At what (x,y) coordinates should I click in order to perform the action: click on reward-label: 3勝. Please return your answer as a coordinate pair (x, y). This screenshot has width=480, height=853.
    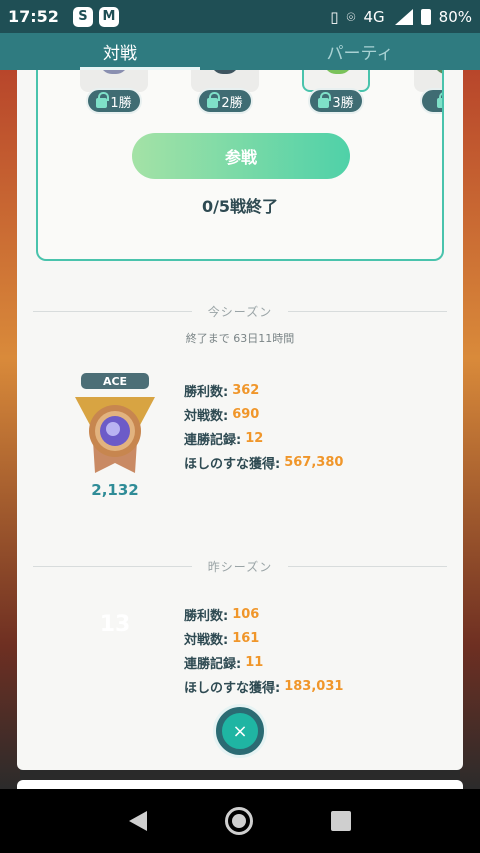
    Looking at the image, I should click on (343, 103).